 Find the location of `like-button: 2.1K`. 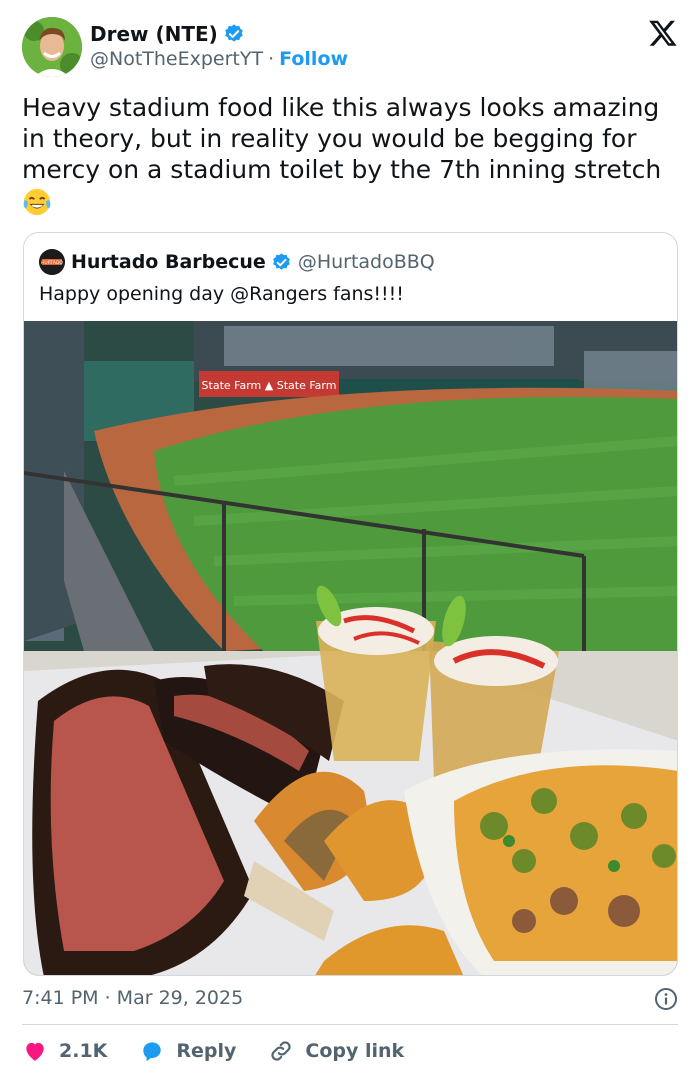

like-button: 2.1K is located at coordinates (64, 1051).